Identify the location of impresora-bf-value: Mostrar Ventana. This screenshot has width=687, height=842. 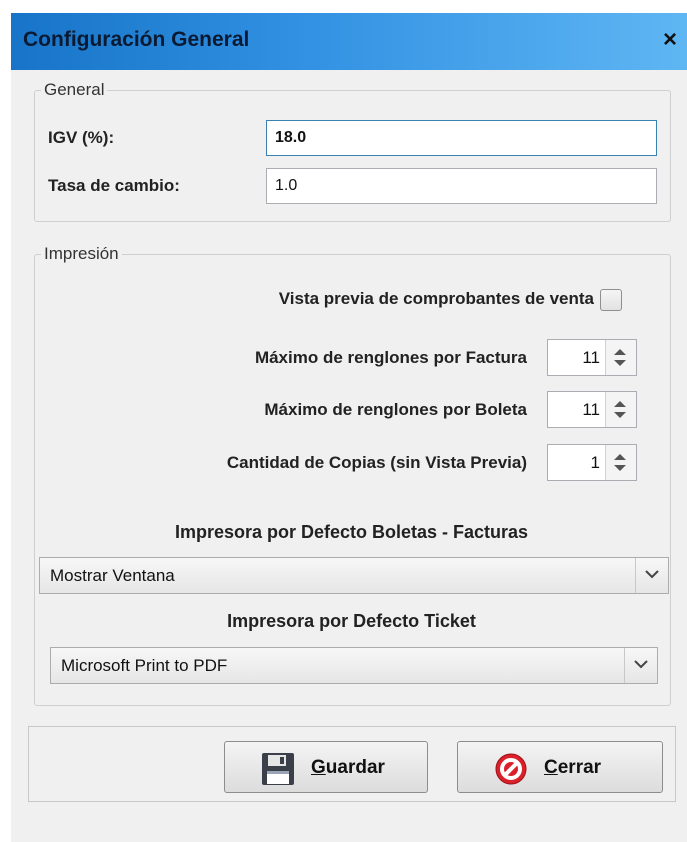
(112, 575).